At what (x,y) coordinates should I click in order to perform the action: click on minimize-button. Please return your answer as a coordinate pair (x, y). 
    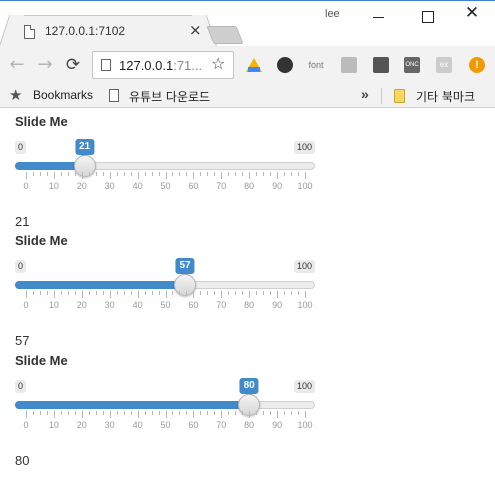
    Looking at the image, I should click on (378, 17).